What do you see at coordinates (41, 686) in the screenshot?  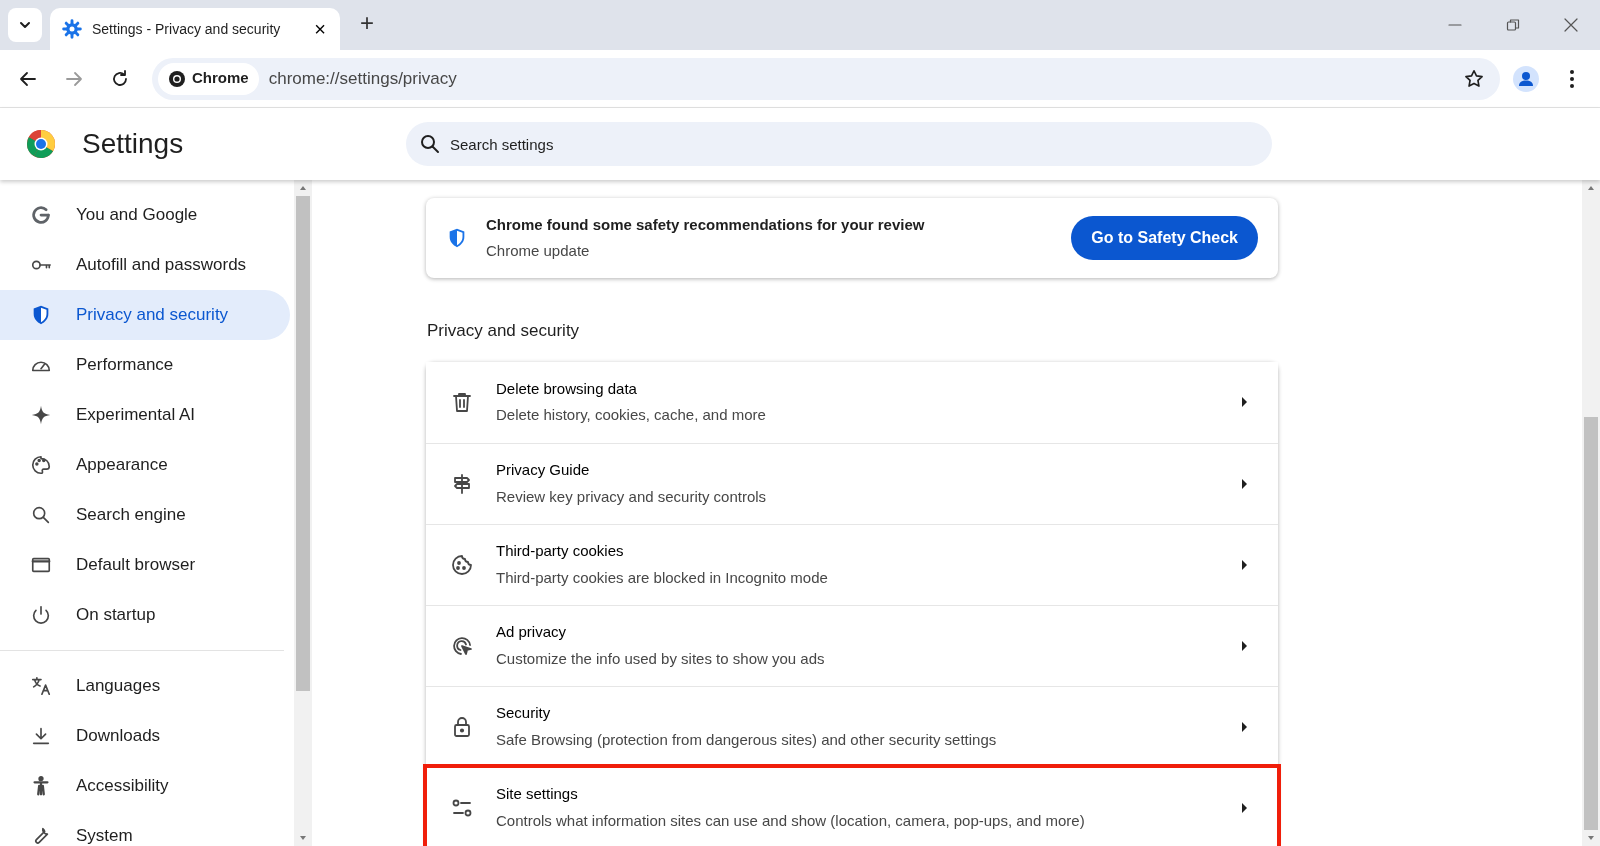 I see `translate-icon` at bounding box center [41, 686].